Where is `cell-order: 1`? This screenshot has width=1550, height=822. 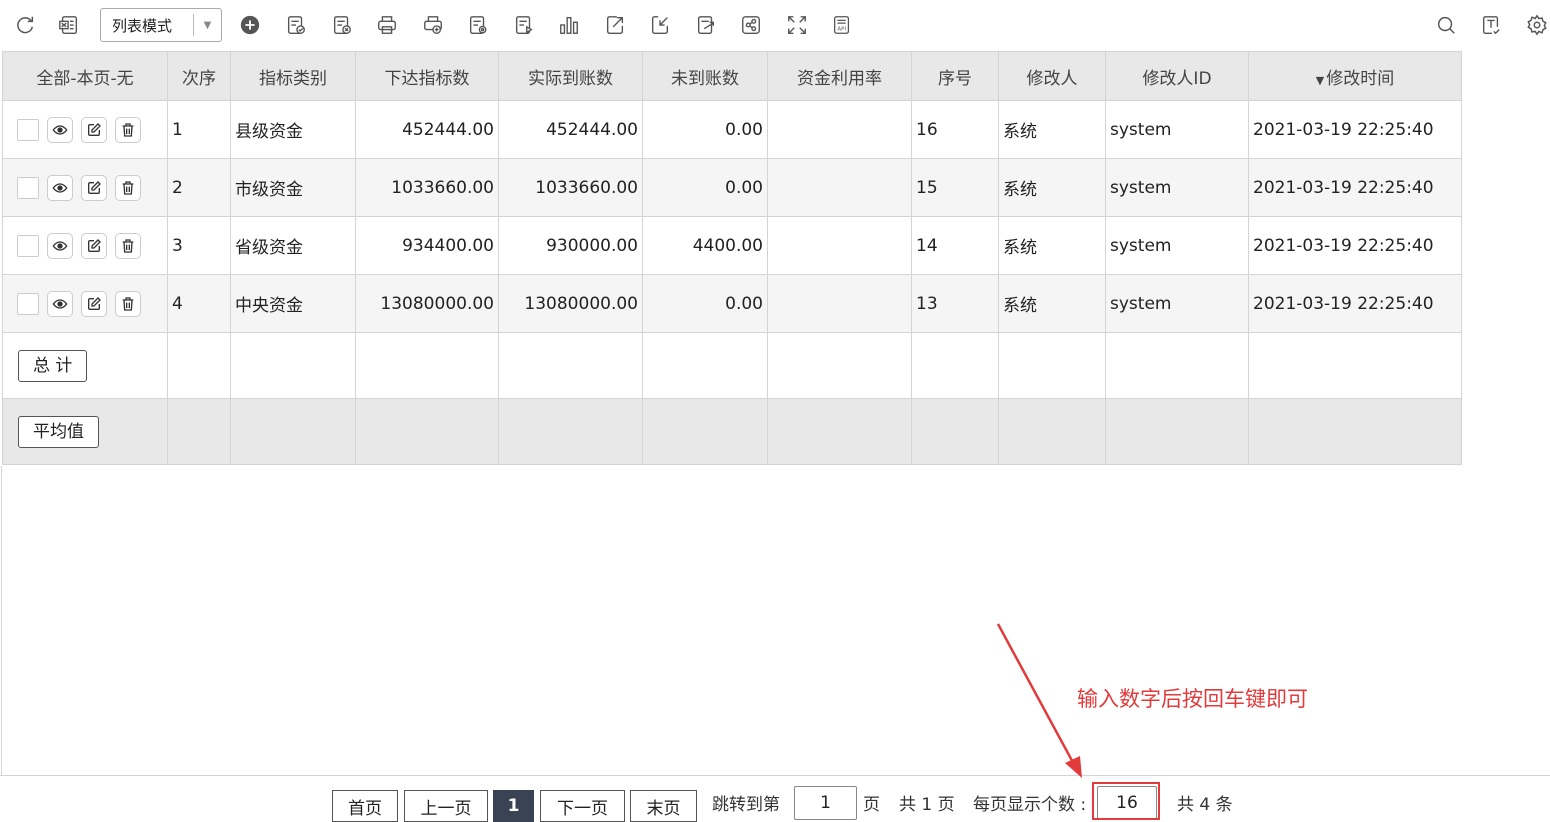 cell-order: 1 is located at coordinates (199, 129).